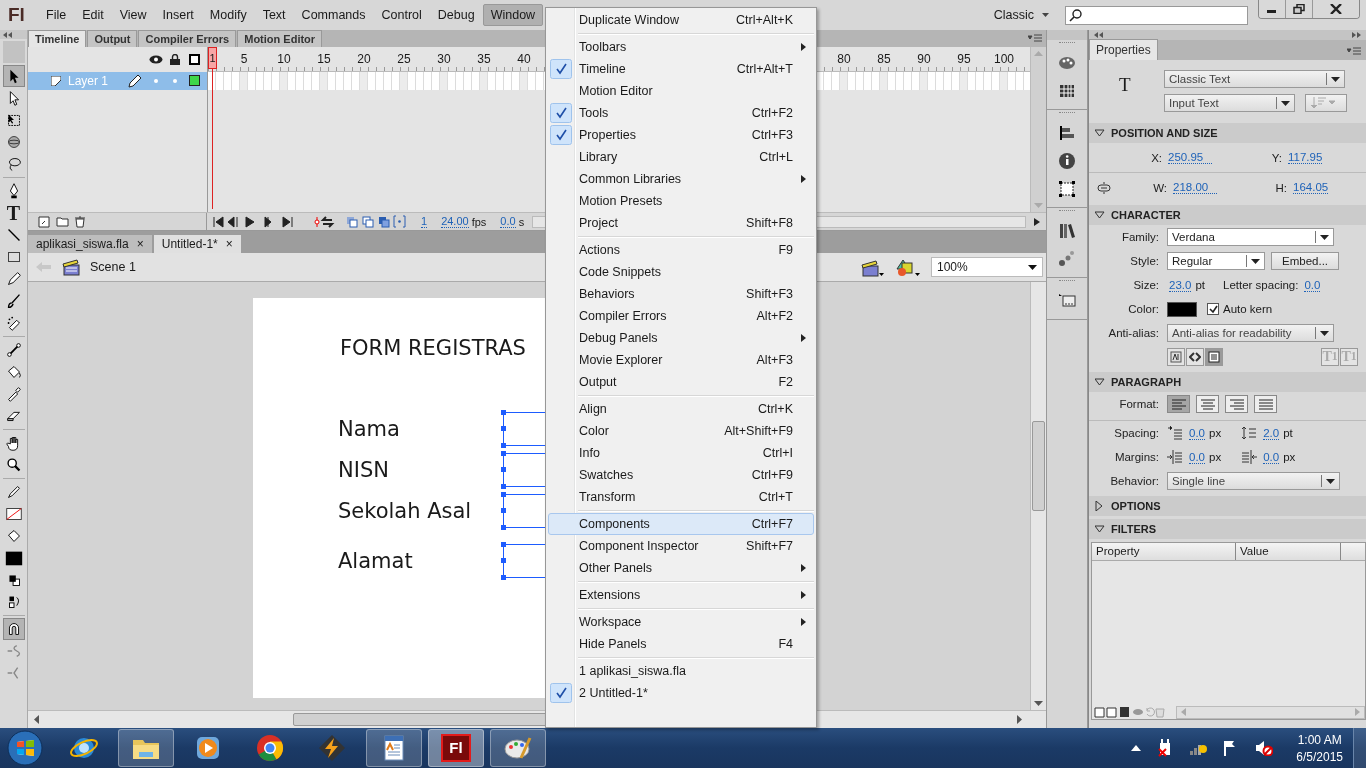 The width and height of the screenshot is (1366, 768). What do you see at coordinates (284, 59) in the screenshot?
I see `frame-number: 10` at bounding box center [284, 59].